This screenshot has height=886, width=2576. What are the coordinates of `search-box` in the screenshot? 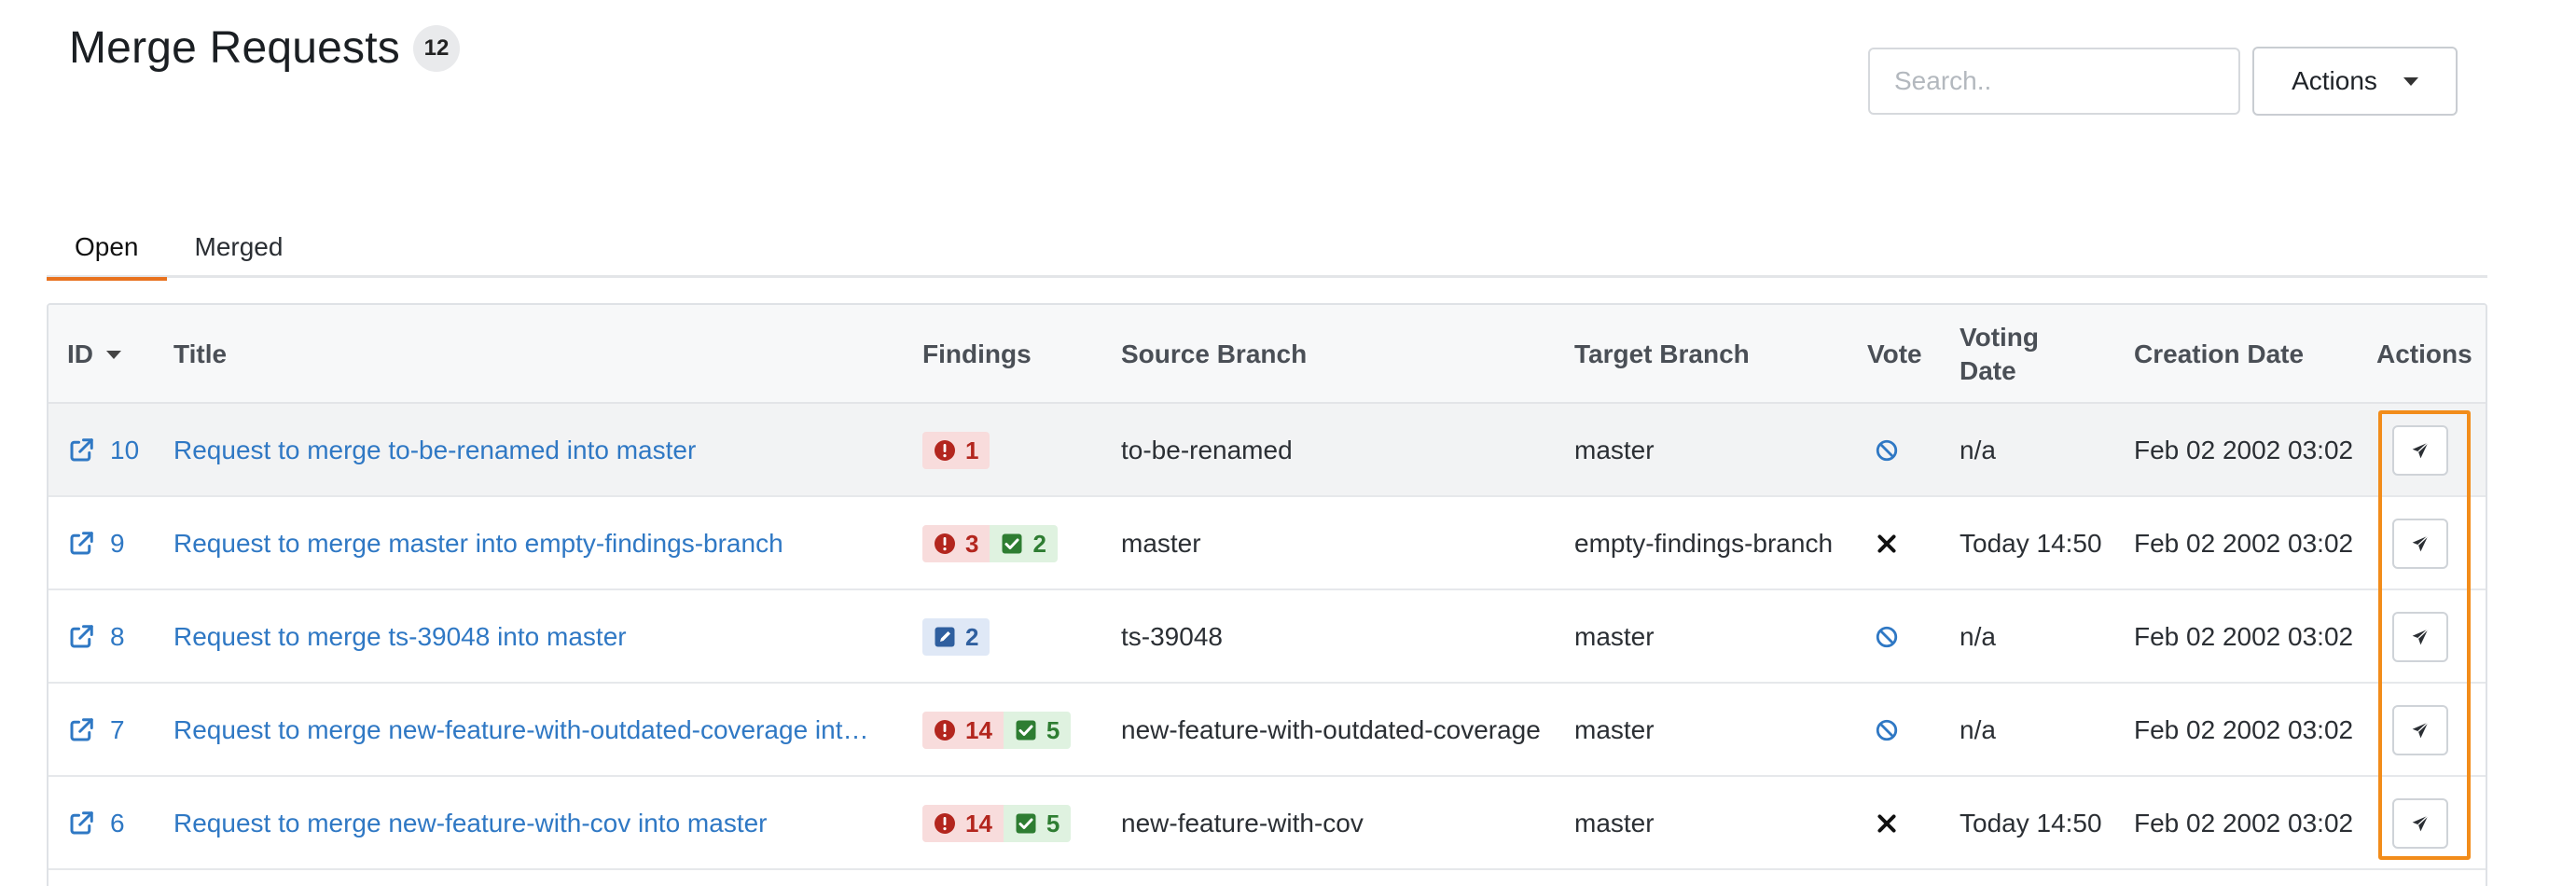 It's located at (2054, 81).